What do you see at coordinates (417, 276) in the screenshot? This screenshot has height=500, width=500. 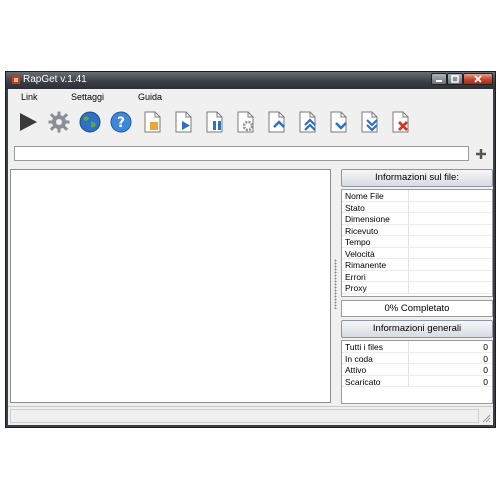 I see `info-row: Errori` at bounding box center [417, 276].